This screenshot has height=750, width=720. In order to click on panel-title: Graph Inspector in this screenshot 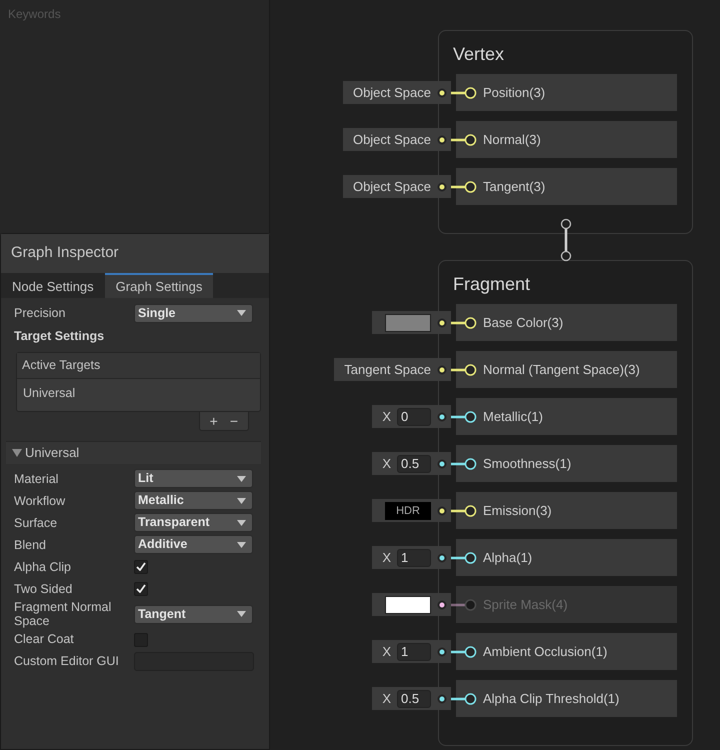, I will do `click(65, 252)`.